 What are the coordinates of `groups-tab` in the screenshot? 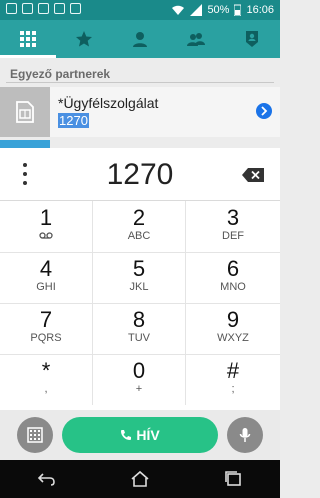 It's located at (196, 39).